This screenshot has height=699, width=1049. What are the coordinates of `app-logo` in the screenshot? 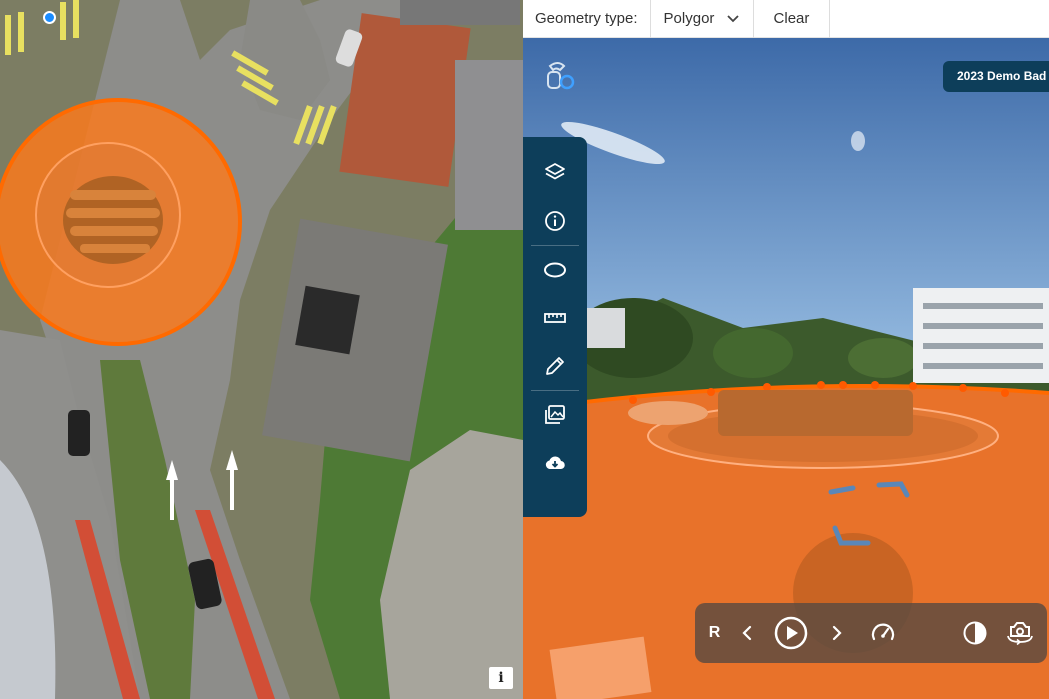 It's located at (559, 77).